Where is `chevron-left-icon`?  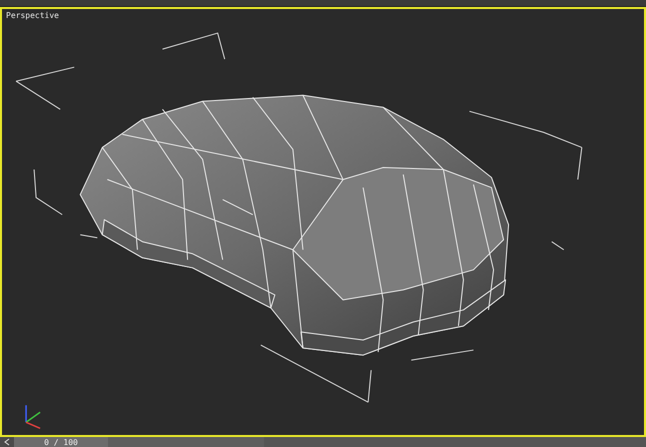
chevron-left-icon is located at coordinates (7, 442).